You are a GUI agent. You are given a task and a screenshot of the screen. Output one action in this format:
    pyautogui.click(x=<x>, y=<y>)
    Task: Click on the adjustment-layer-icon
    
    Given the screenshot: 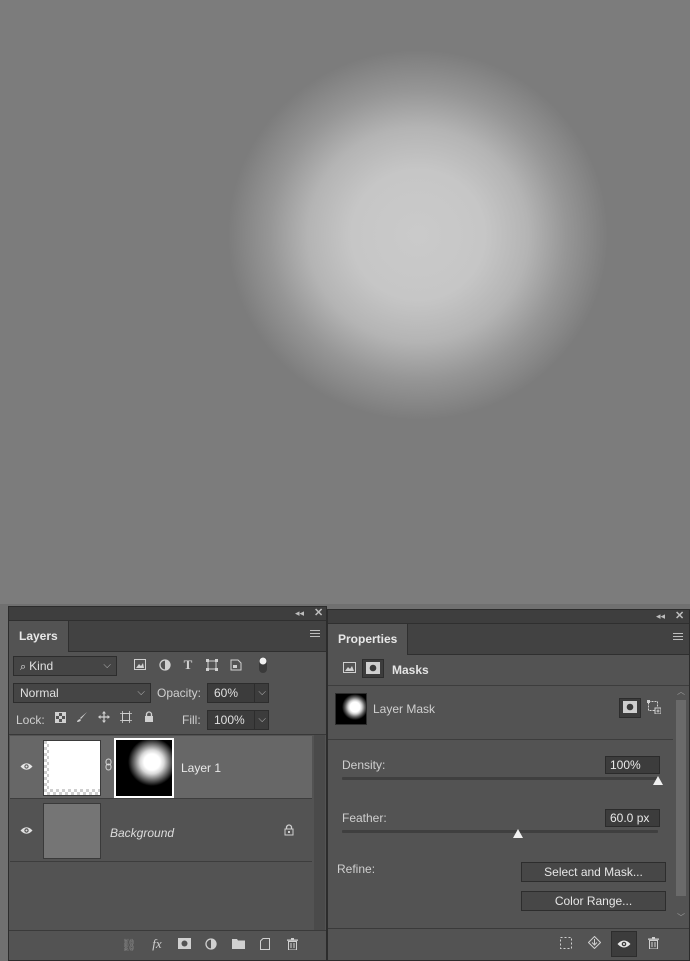 What is the action you would take?
    pyautogui.click(x=211, y=945)
    